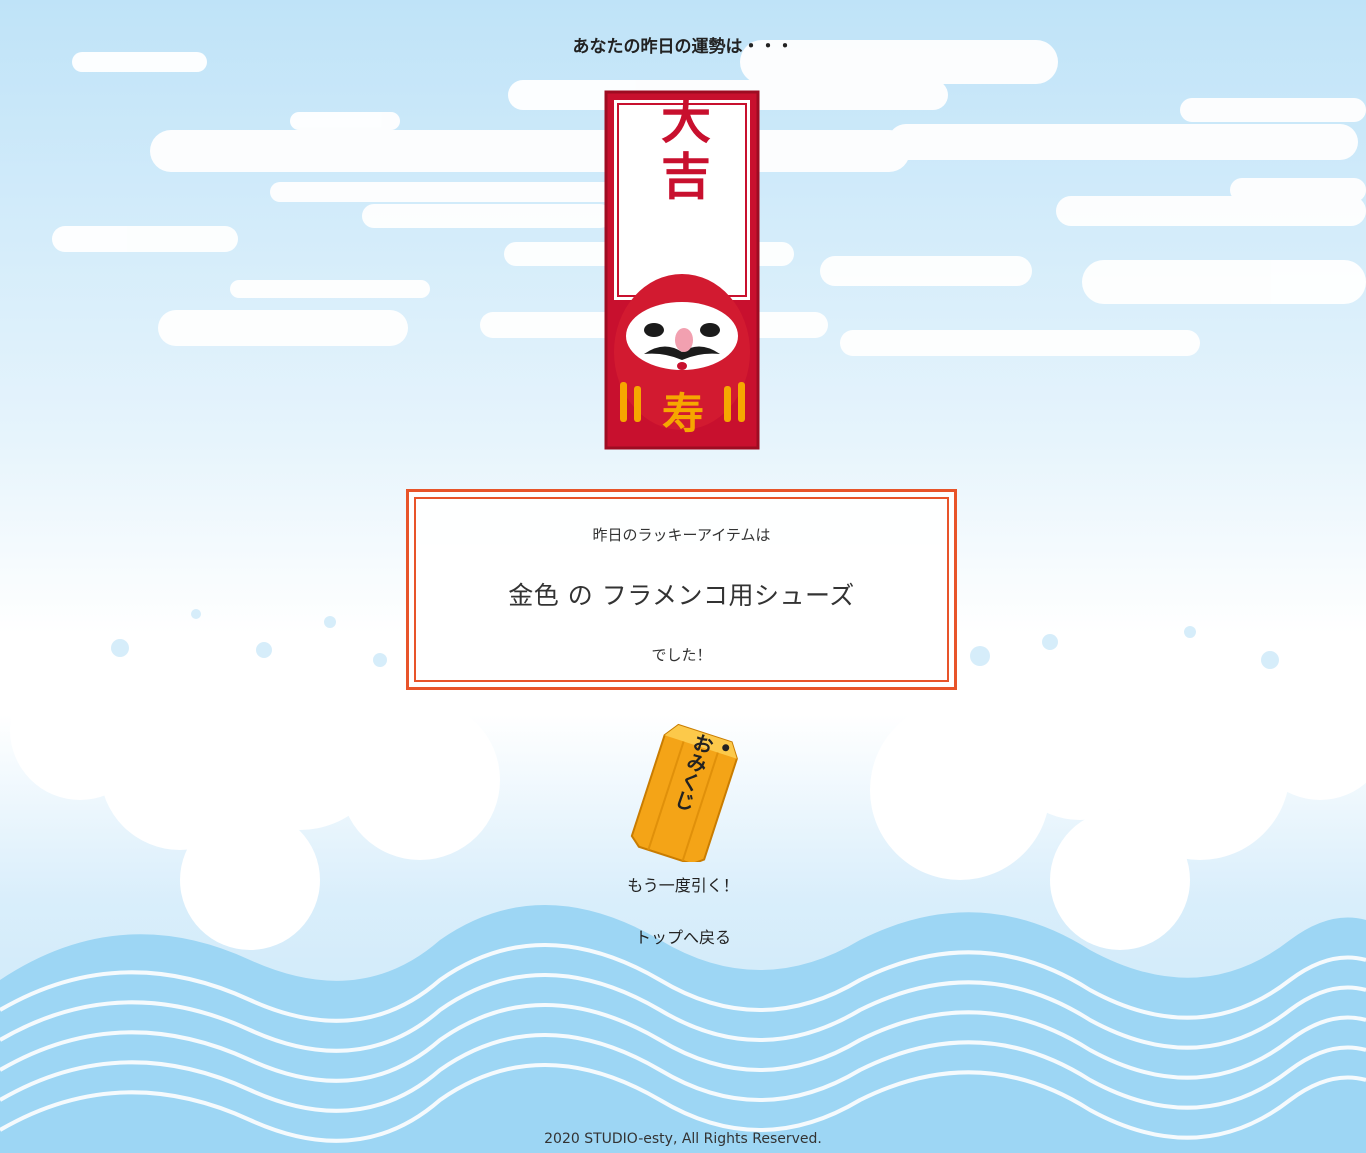 The width and height of the screenshot is (1366, 1153). What do you see at coordinates (681, 655) in the screenshot?
I see `result-outro-text: でした！` at bounding box center [681, 655].